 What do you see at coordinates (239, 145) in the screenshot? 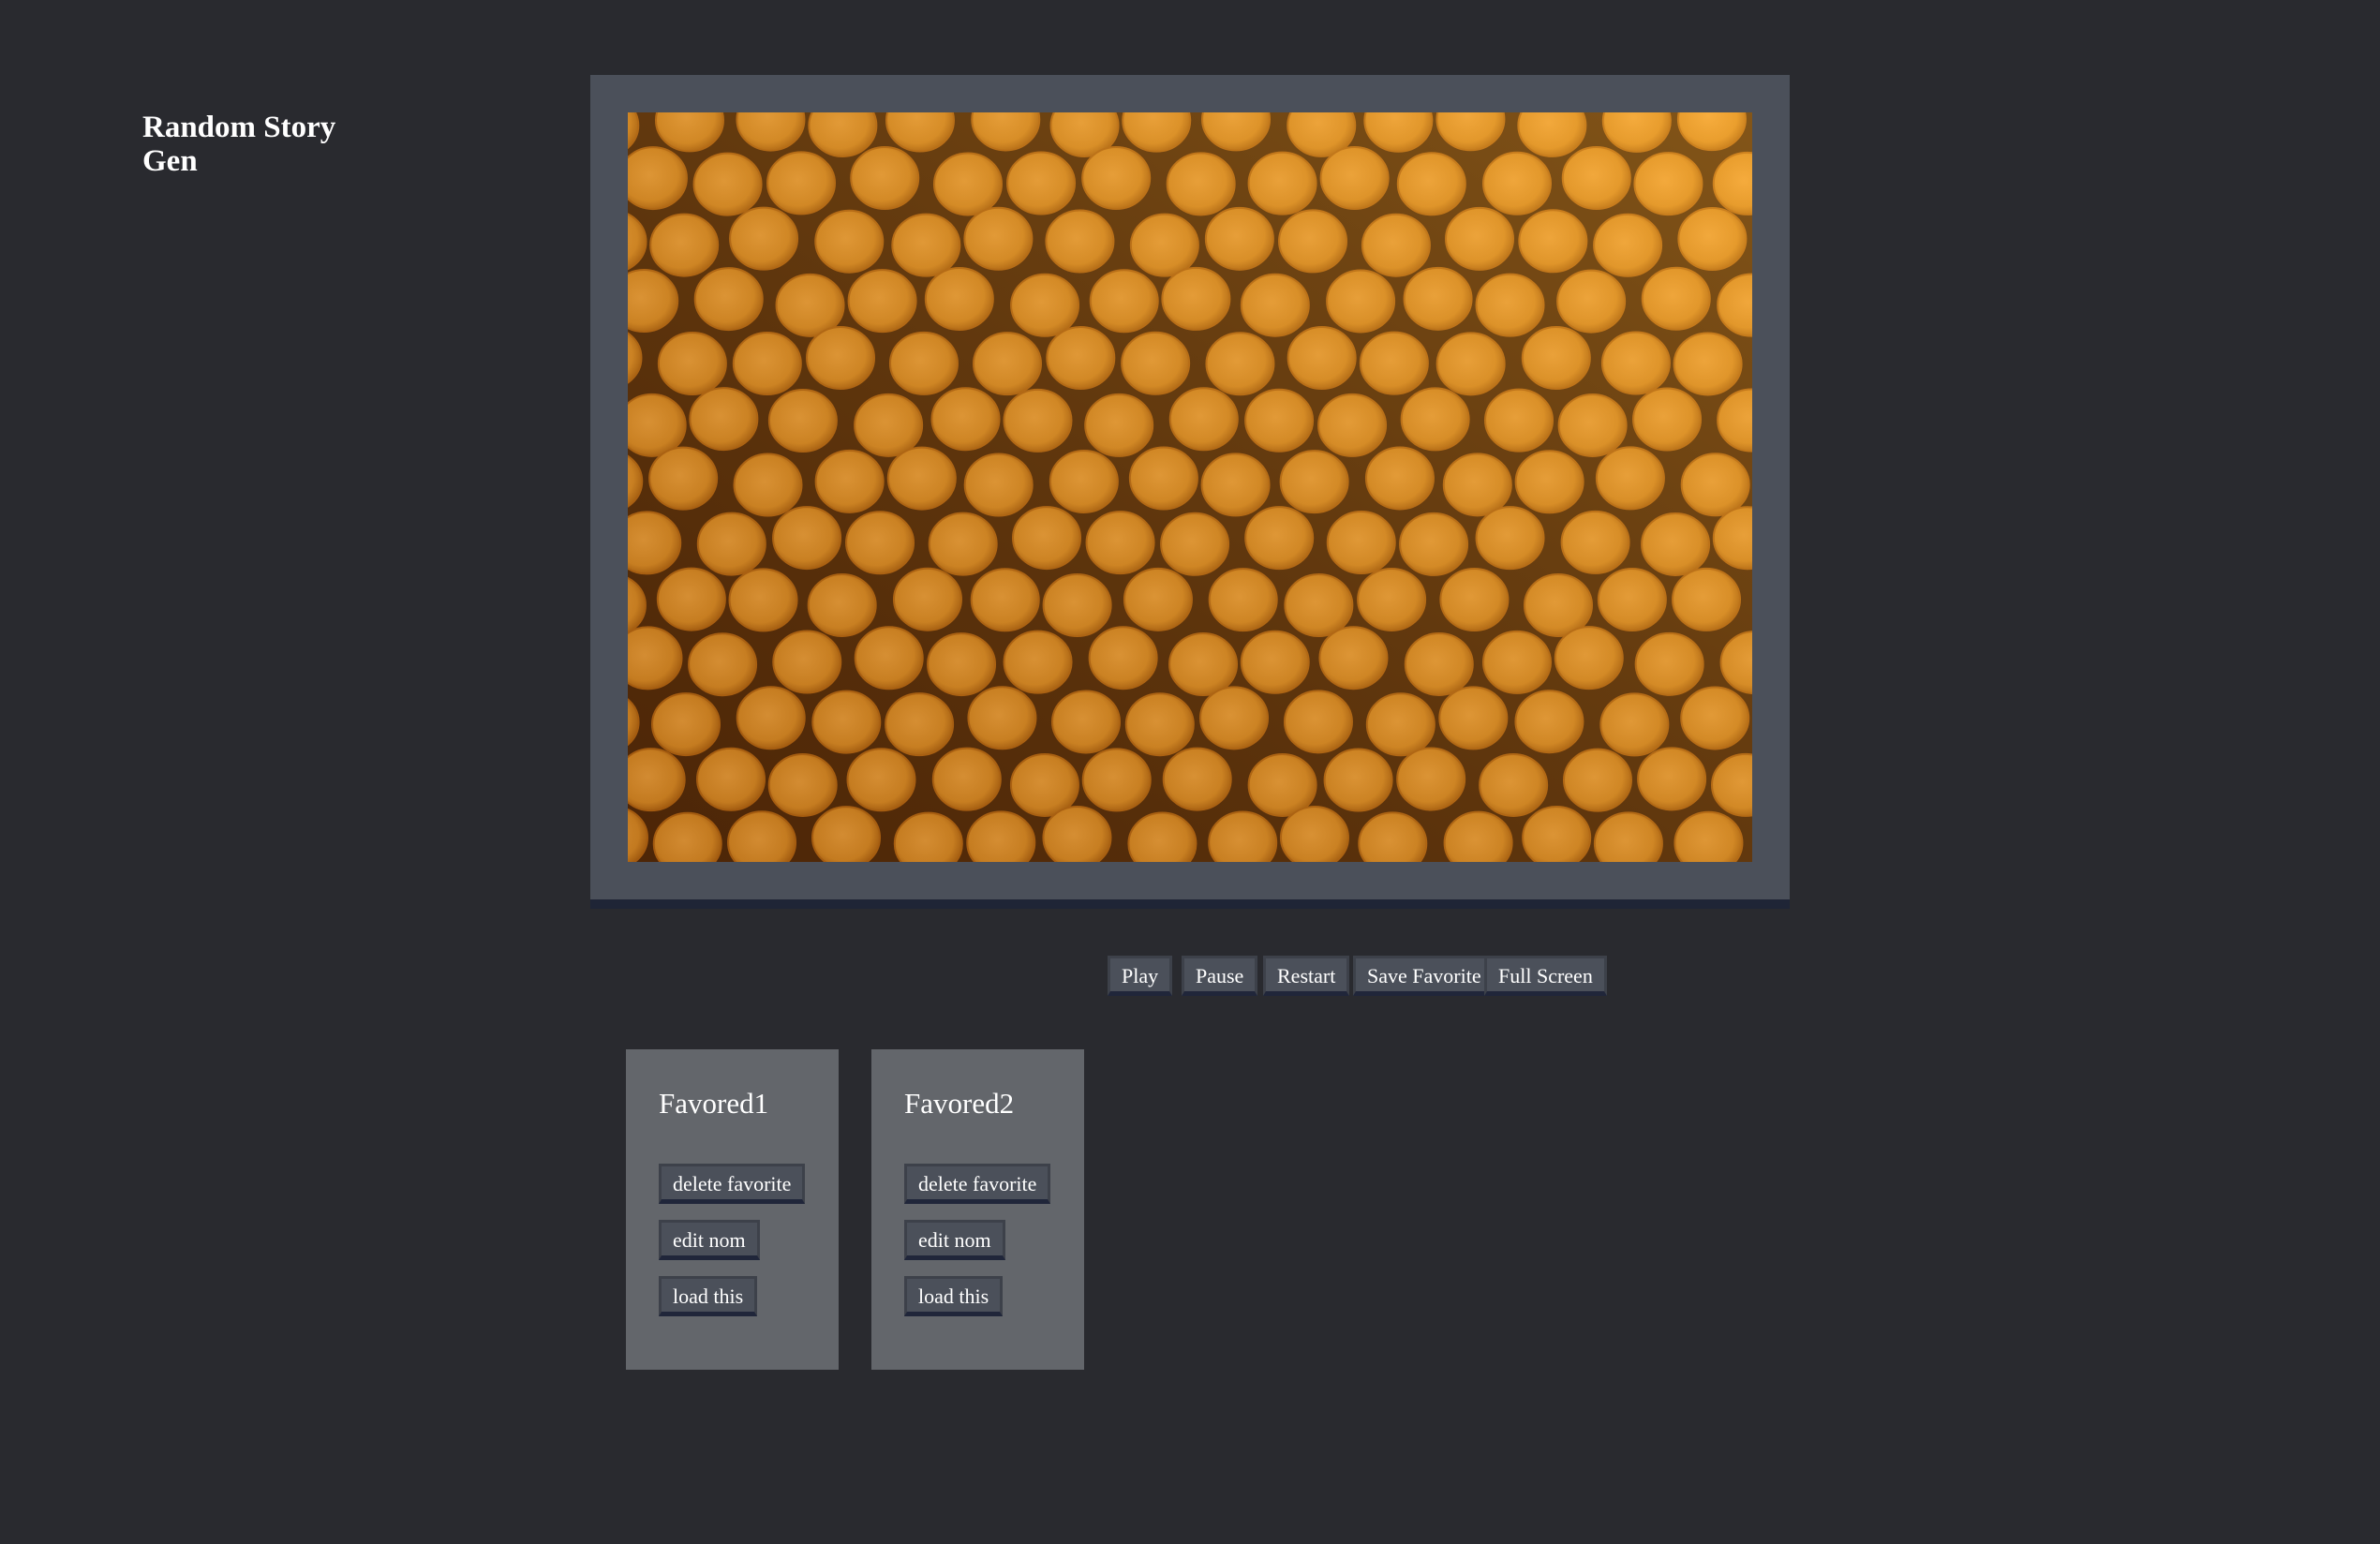
I see `app-title: Random Story Gen` at bounding box center [239, 145].